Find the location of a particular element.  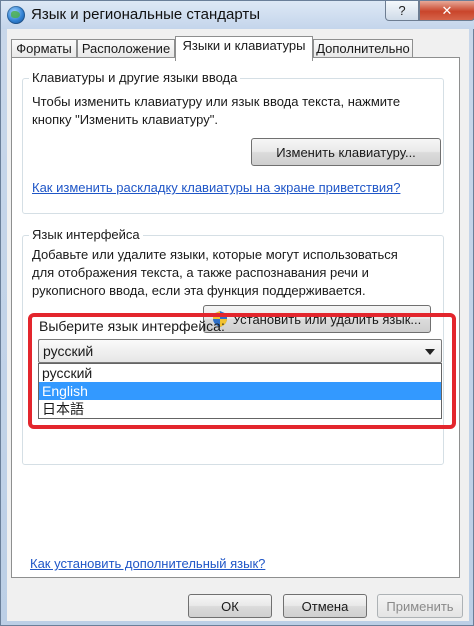

tab-formats: Форматы is located at coordinates (44, 49).